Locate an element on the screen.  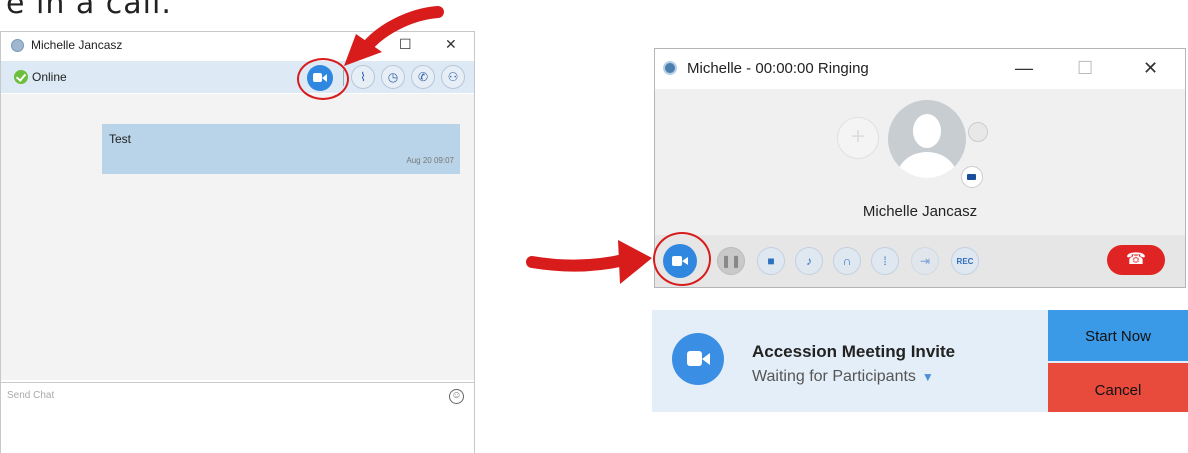
call-titlebar: Michelle - 00:00:00 Ringing — ☐ ✕ is located at coordinates (920, 69).